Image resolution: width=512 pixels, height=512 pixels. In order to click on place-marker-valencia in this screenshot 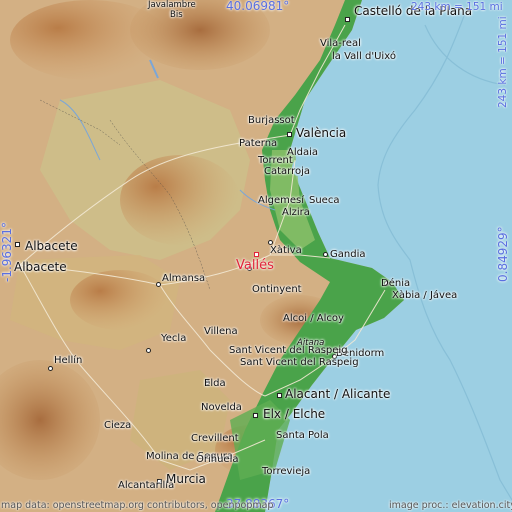, I will do `click(289, 134)`.